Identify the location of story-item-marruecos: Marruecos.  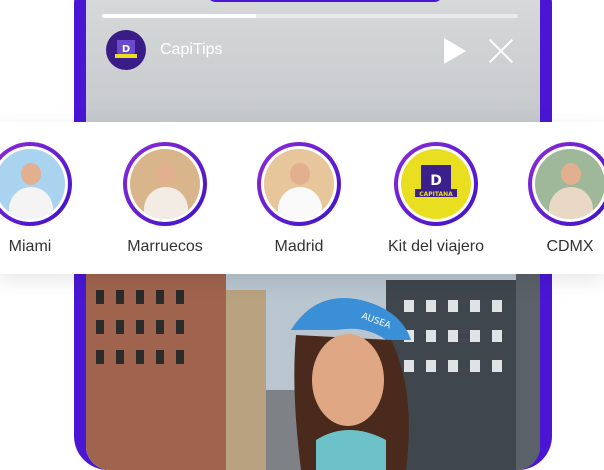
(165, 189).